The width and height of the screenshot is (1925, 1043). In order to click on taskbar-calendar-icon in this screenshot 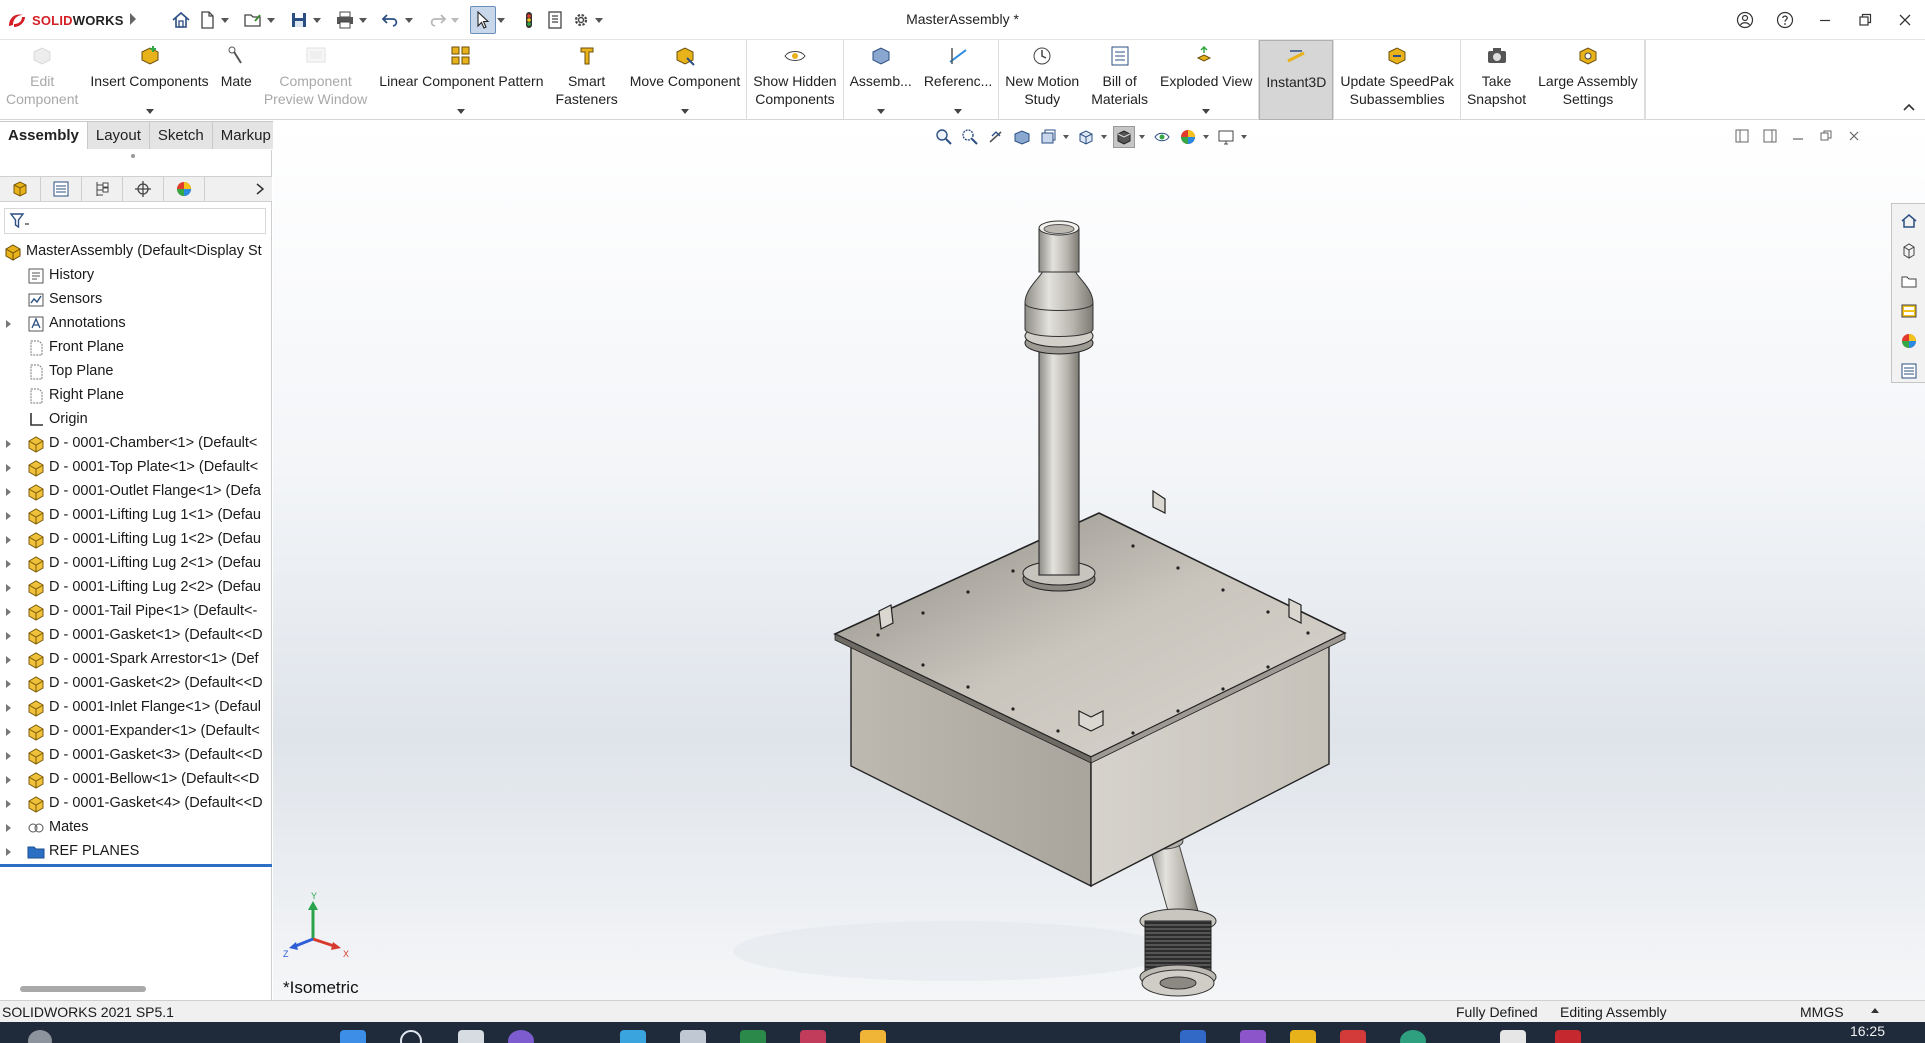, I will do `click(1513, 1036)`.